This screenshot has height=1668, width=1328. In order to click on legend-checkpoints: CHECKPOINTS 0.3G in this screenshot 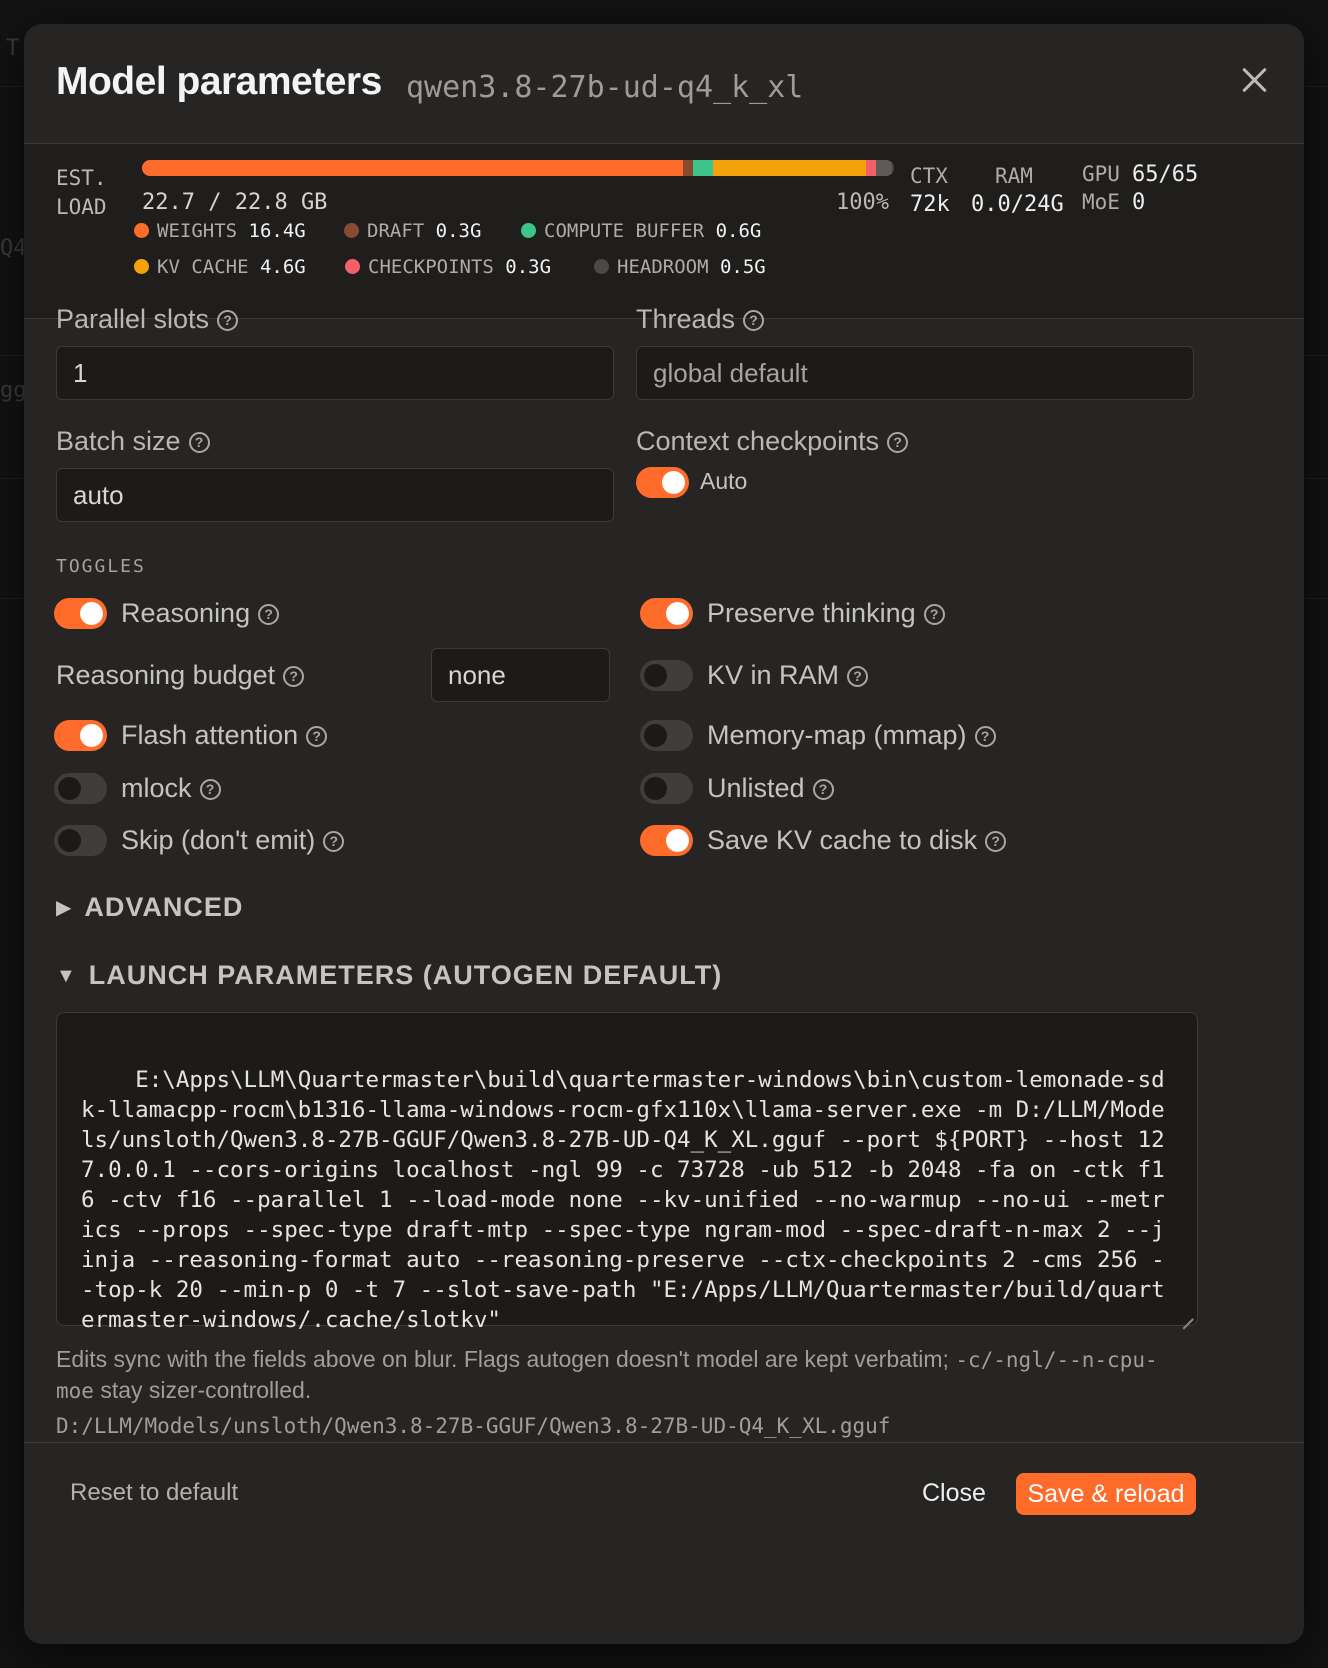, I will do `click(448, 267)`.